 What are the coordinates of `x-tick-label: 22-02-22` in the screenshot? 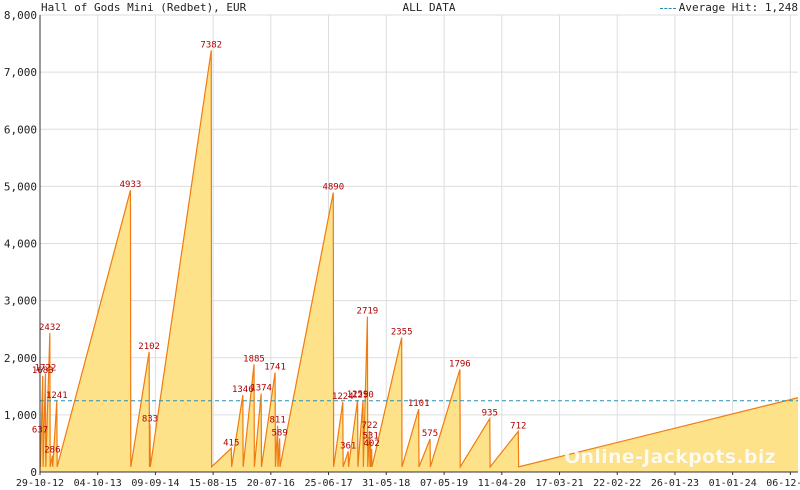 It's located at (617, 483).